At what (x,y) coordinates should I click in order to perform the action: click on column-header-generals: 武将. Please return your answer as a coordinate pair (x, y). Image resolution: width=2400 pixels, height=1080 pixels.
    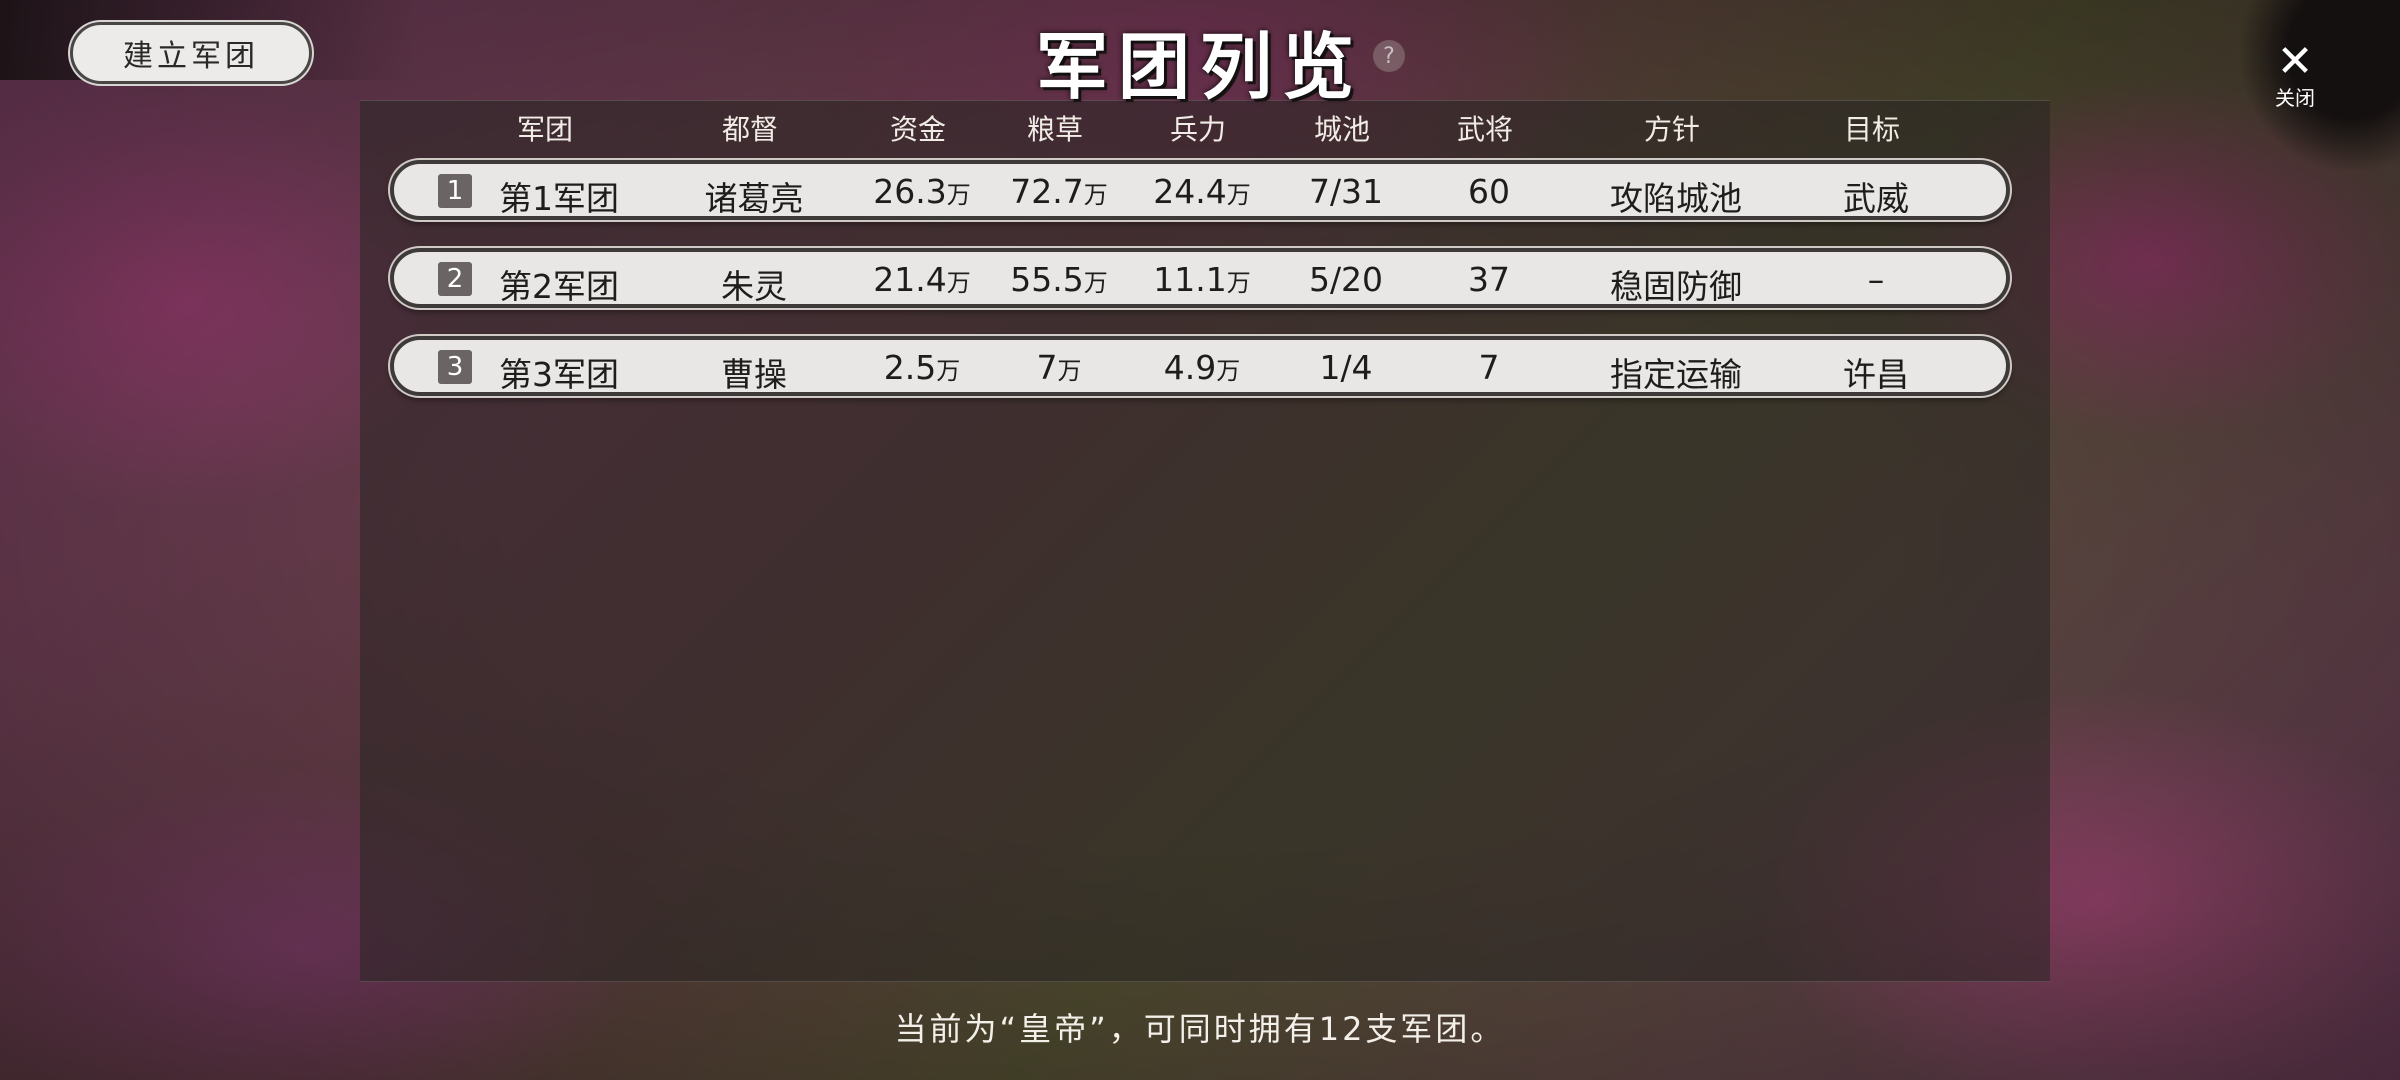
    Looking at the image, I should click on (1485, 129).